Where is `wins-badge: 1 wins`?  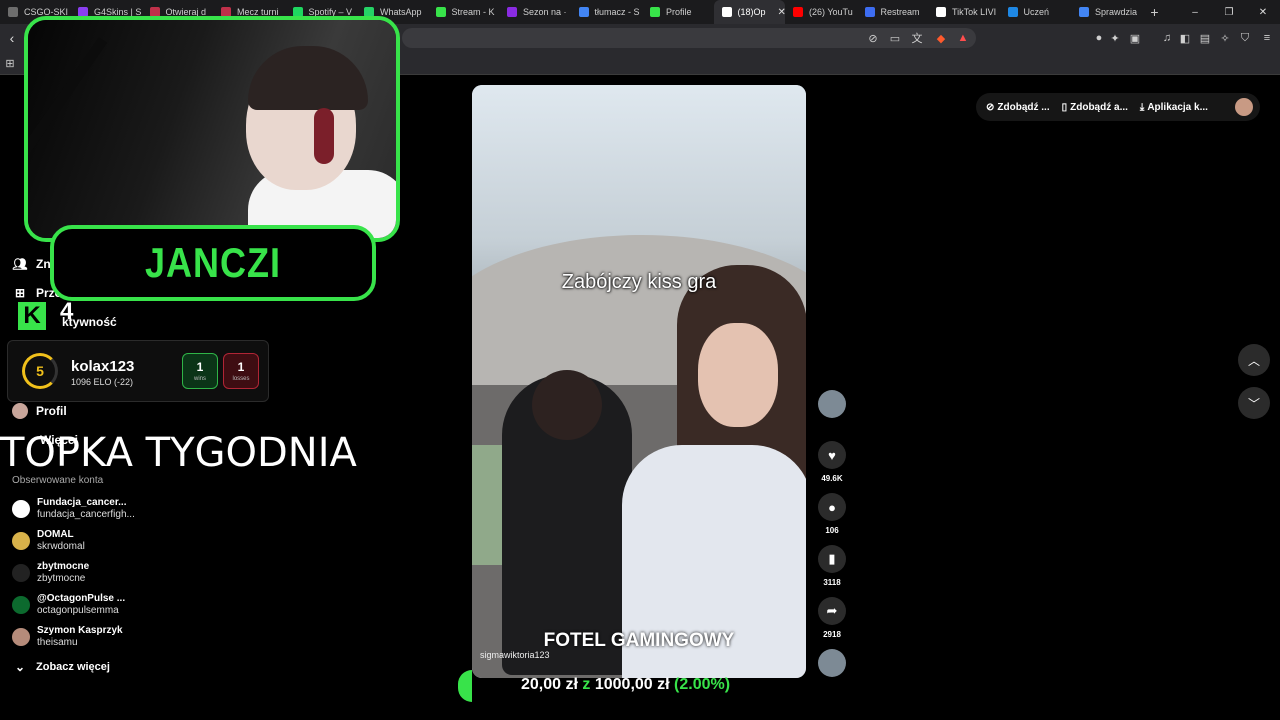 wins-badge: 1 wins is located at coordinates (200, 371).